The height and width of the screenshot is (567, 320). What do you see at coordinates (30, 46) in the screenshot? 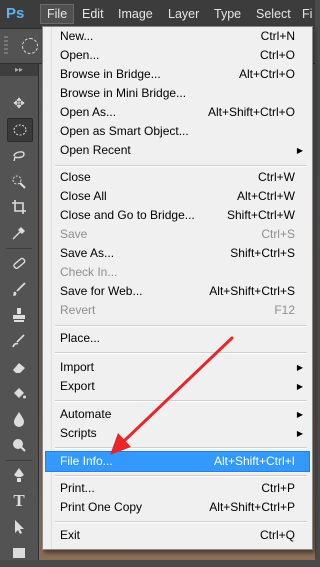
I see `elliptical-marquee-option-icon` at bounding box center [30, 46].